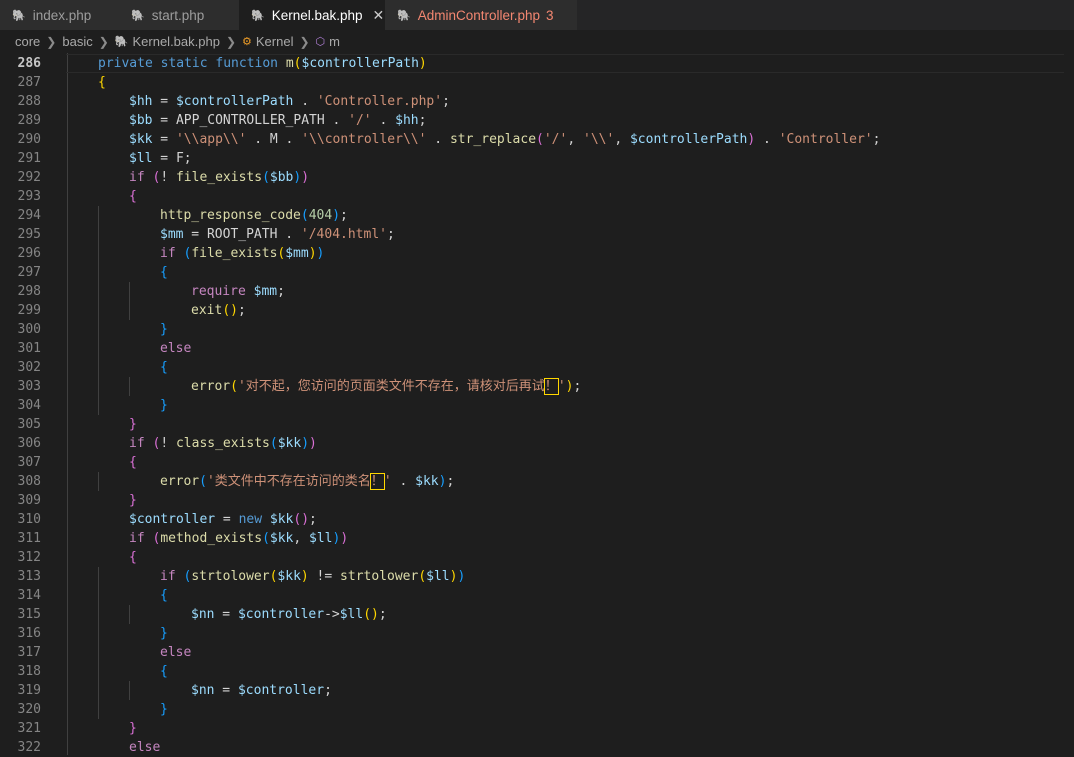 Image resolution: width=1074 pixels, height=757 pixels. What do you see at coordinates (29, 690) in the screenshot?
I see `line-number: 319` at bounding box center [29, 690].